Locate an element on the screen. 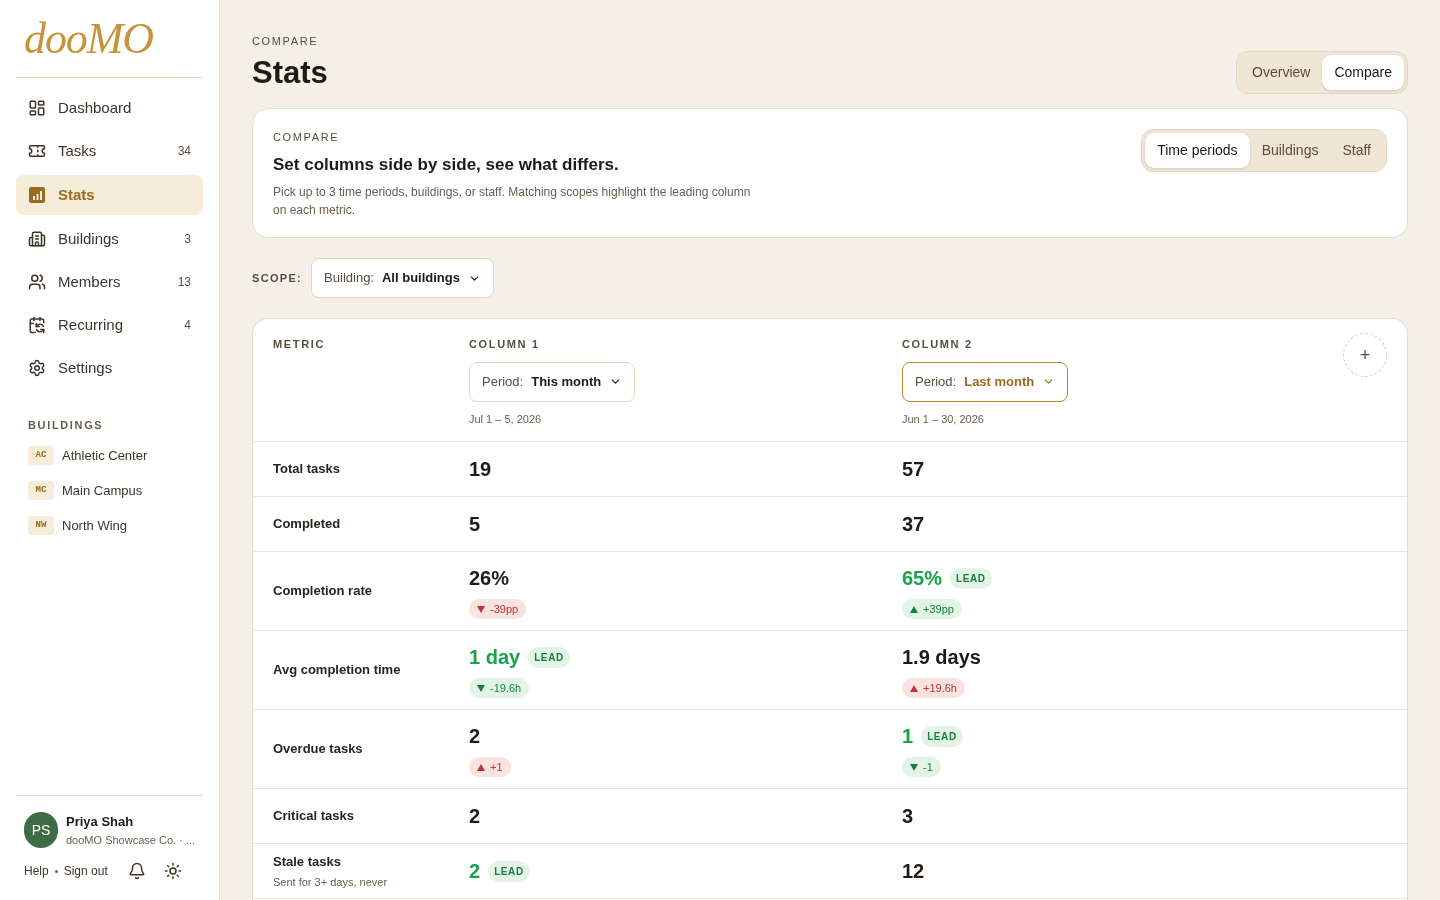 This screenshot has height=900, width=1440. nav-label: Stats is located at coordinates (77, 194).